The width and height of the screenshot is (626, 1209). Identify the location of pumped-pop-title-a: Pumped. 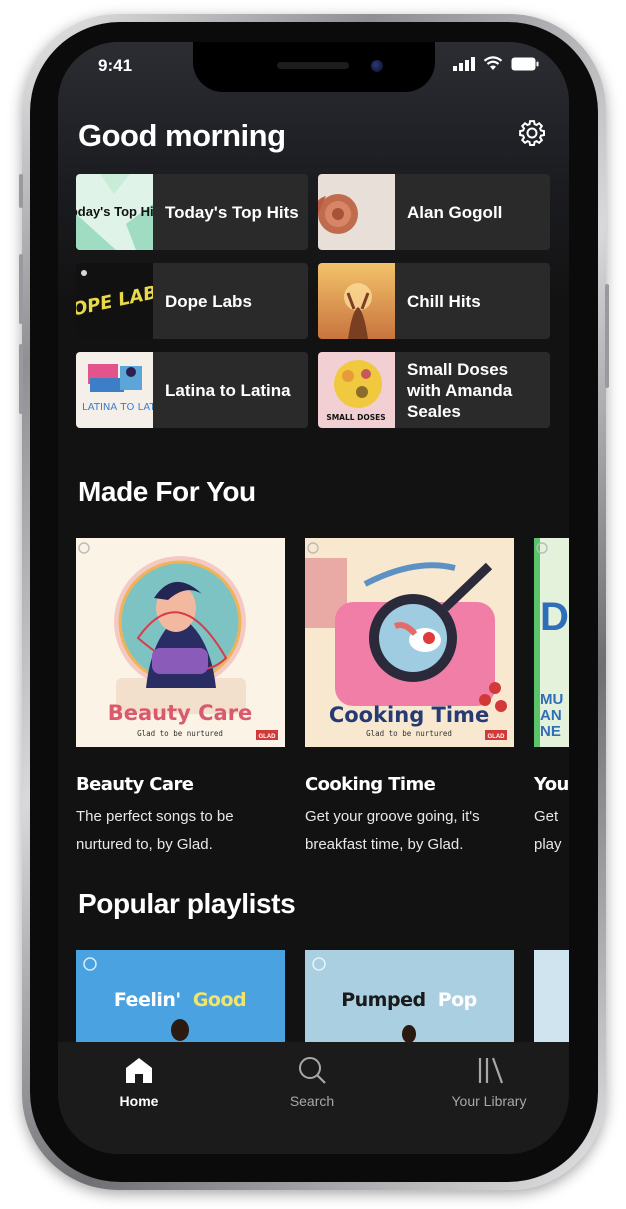
(383, 1000).